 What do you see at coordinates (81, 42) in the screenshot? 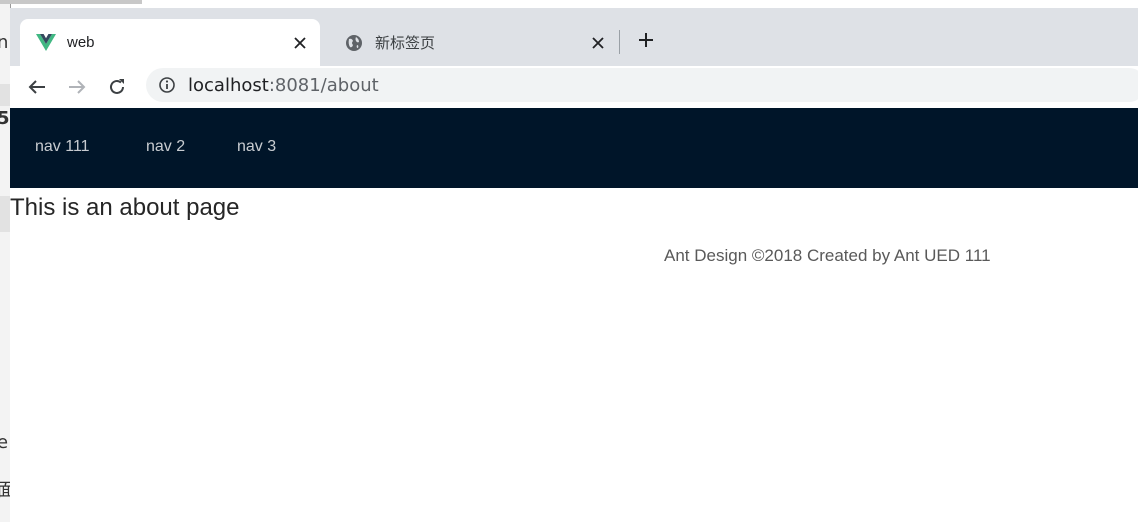
I see `tab-title: web` at bounding box center [81, 42].